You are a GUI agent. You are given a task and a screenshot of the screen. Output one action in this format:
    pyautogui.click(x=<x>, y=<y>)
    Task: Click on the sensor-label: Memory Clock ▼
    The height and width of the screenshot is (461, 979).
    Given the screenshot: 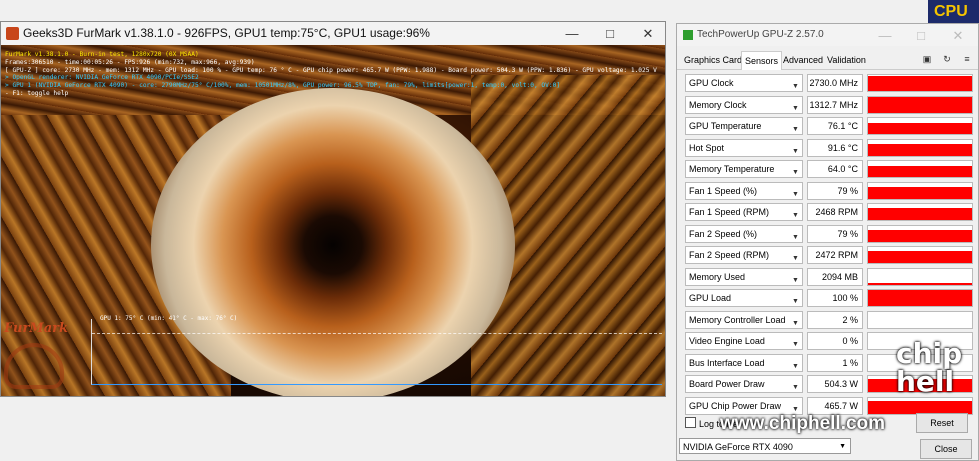 What is the action you would take?
    pyautogui.click(x=744, y=104)
    